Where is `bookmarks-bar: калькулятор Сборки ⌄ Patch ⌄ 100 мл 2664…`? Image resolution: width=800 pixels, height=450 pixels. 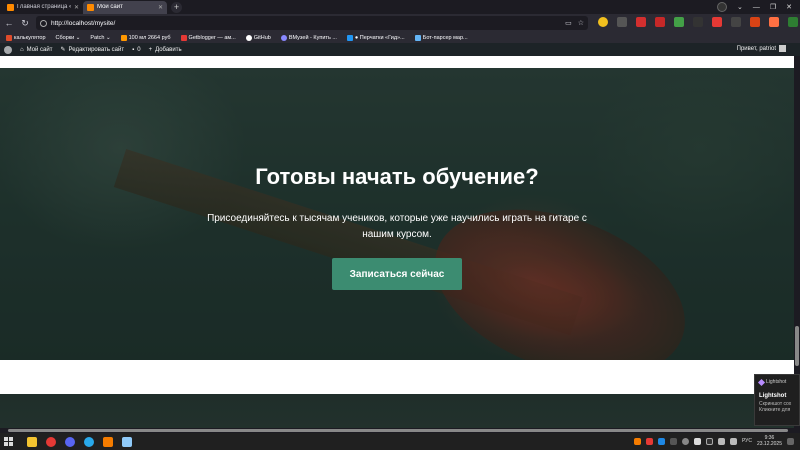 bookmarks-bar: калькулятор Сборки ⌄ Patch ⌄ 100 мл 2664… is located at coordinates (400, 37).